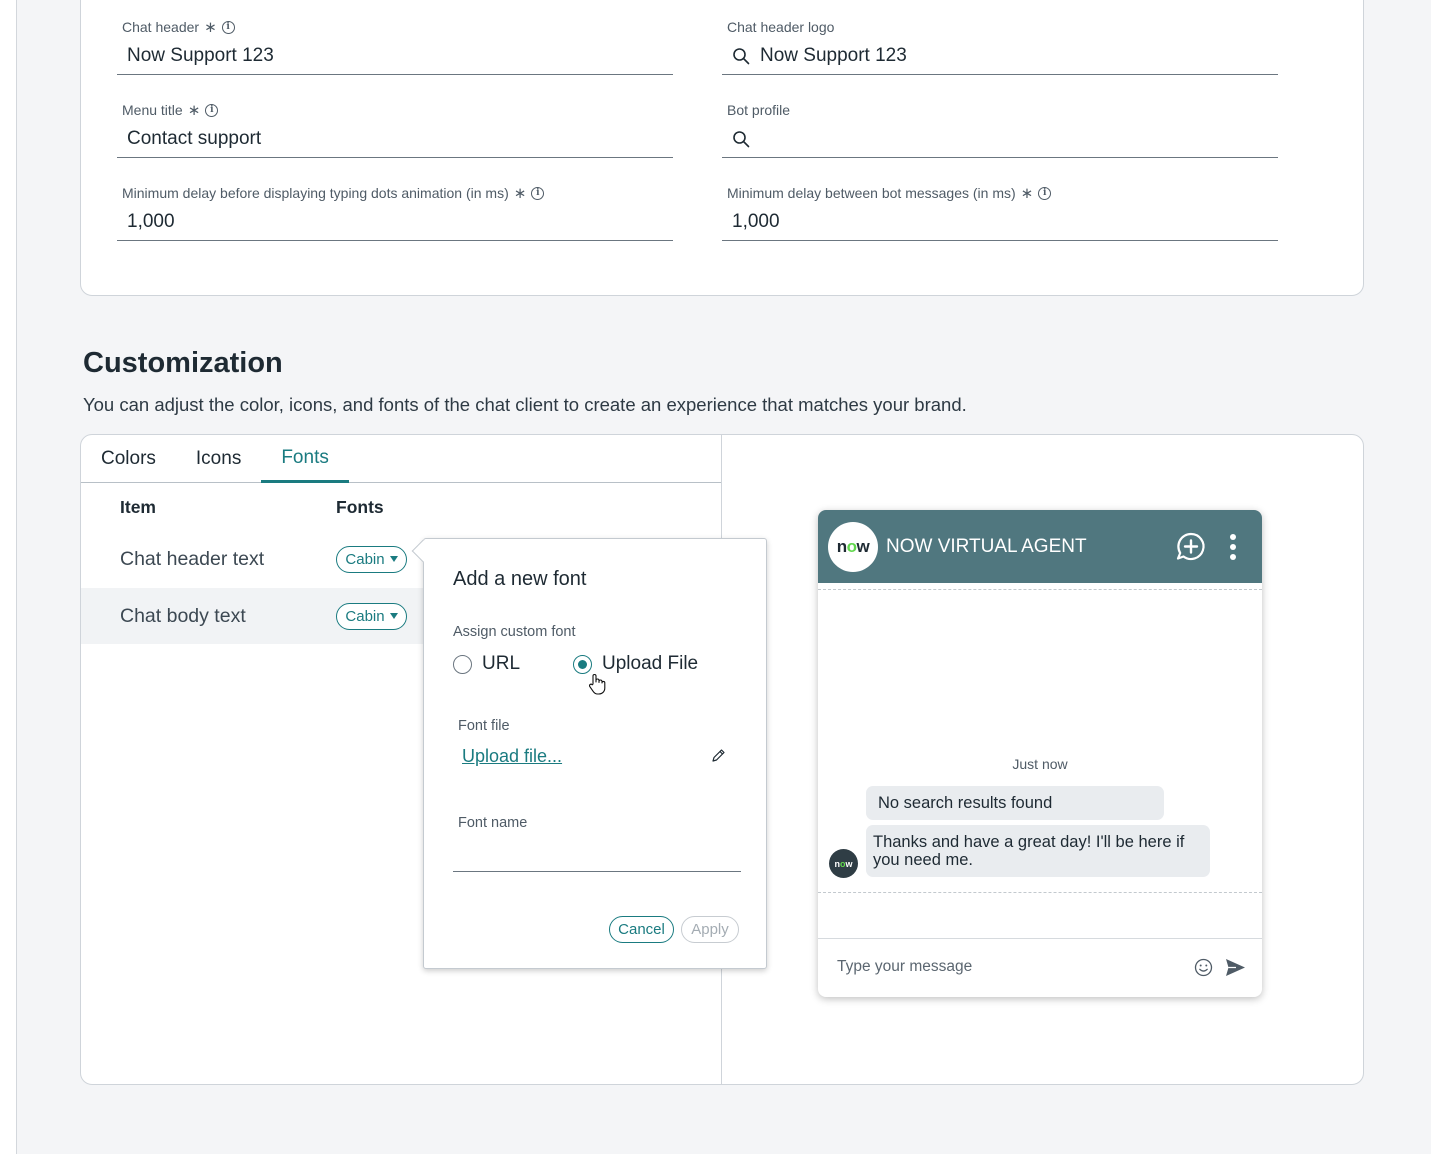 Image resolution: width=1431 pixels, height=1154 pixels. I want to click on pencil-icon, so click(718, 755).